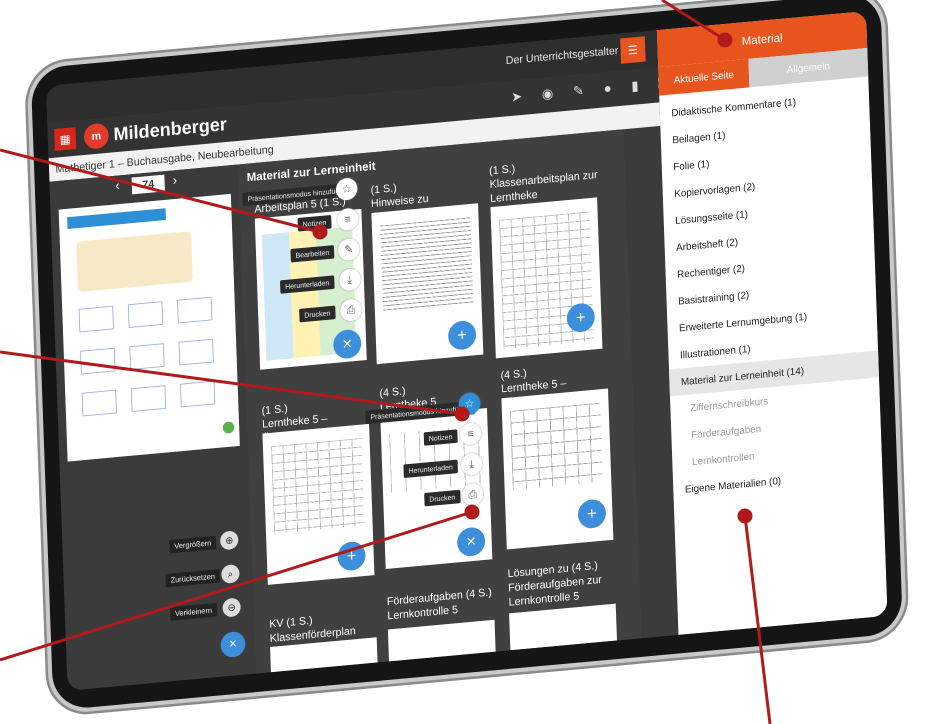  Describe the element at coordinates (193, 544) in the screenshot. I see `zoom-in-tooltip: Vergrößern` at that location.